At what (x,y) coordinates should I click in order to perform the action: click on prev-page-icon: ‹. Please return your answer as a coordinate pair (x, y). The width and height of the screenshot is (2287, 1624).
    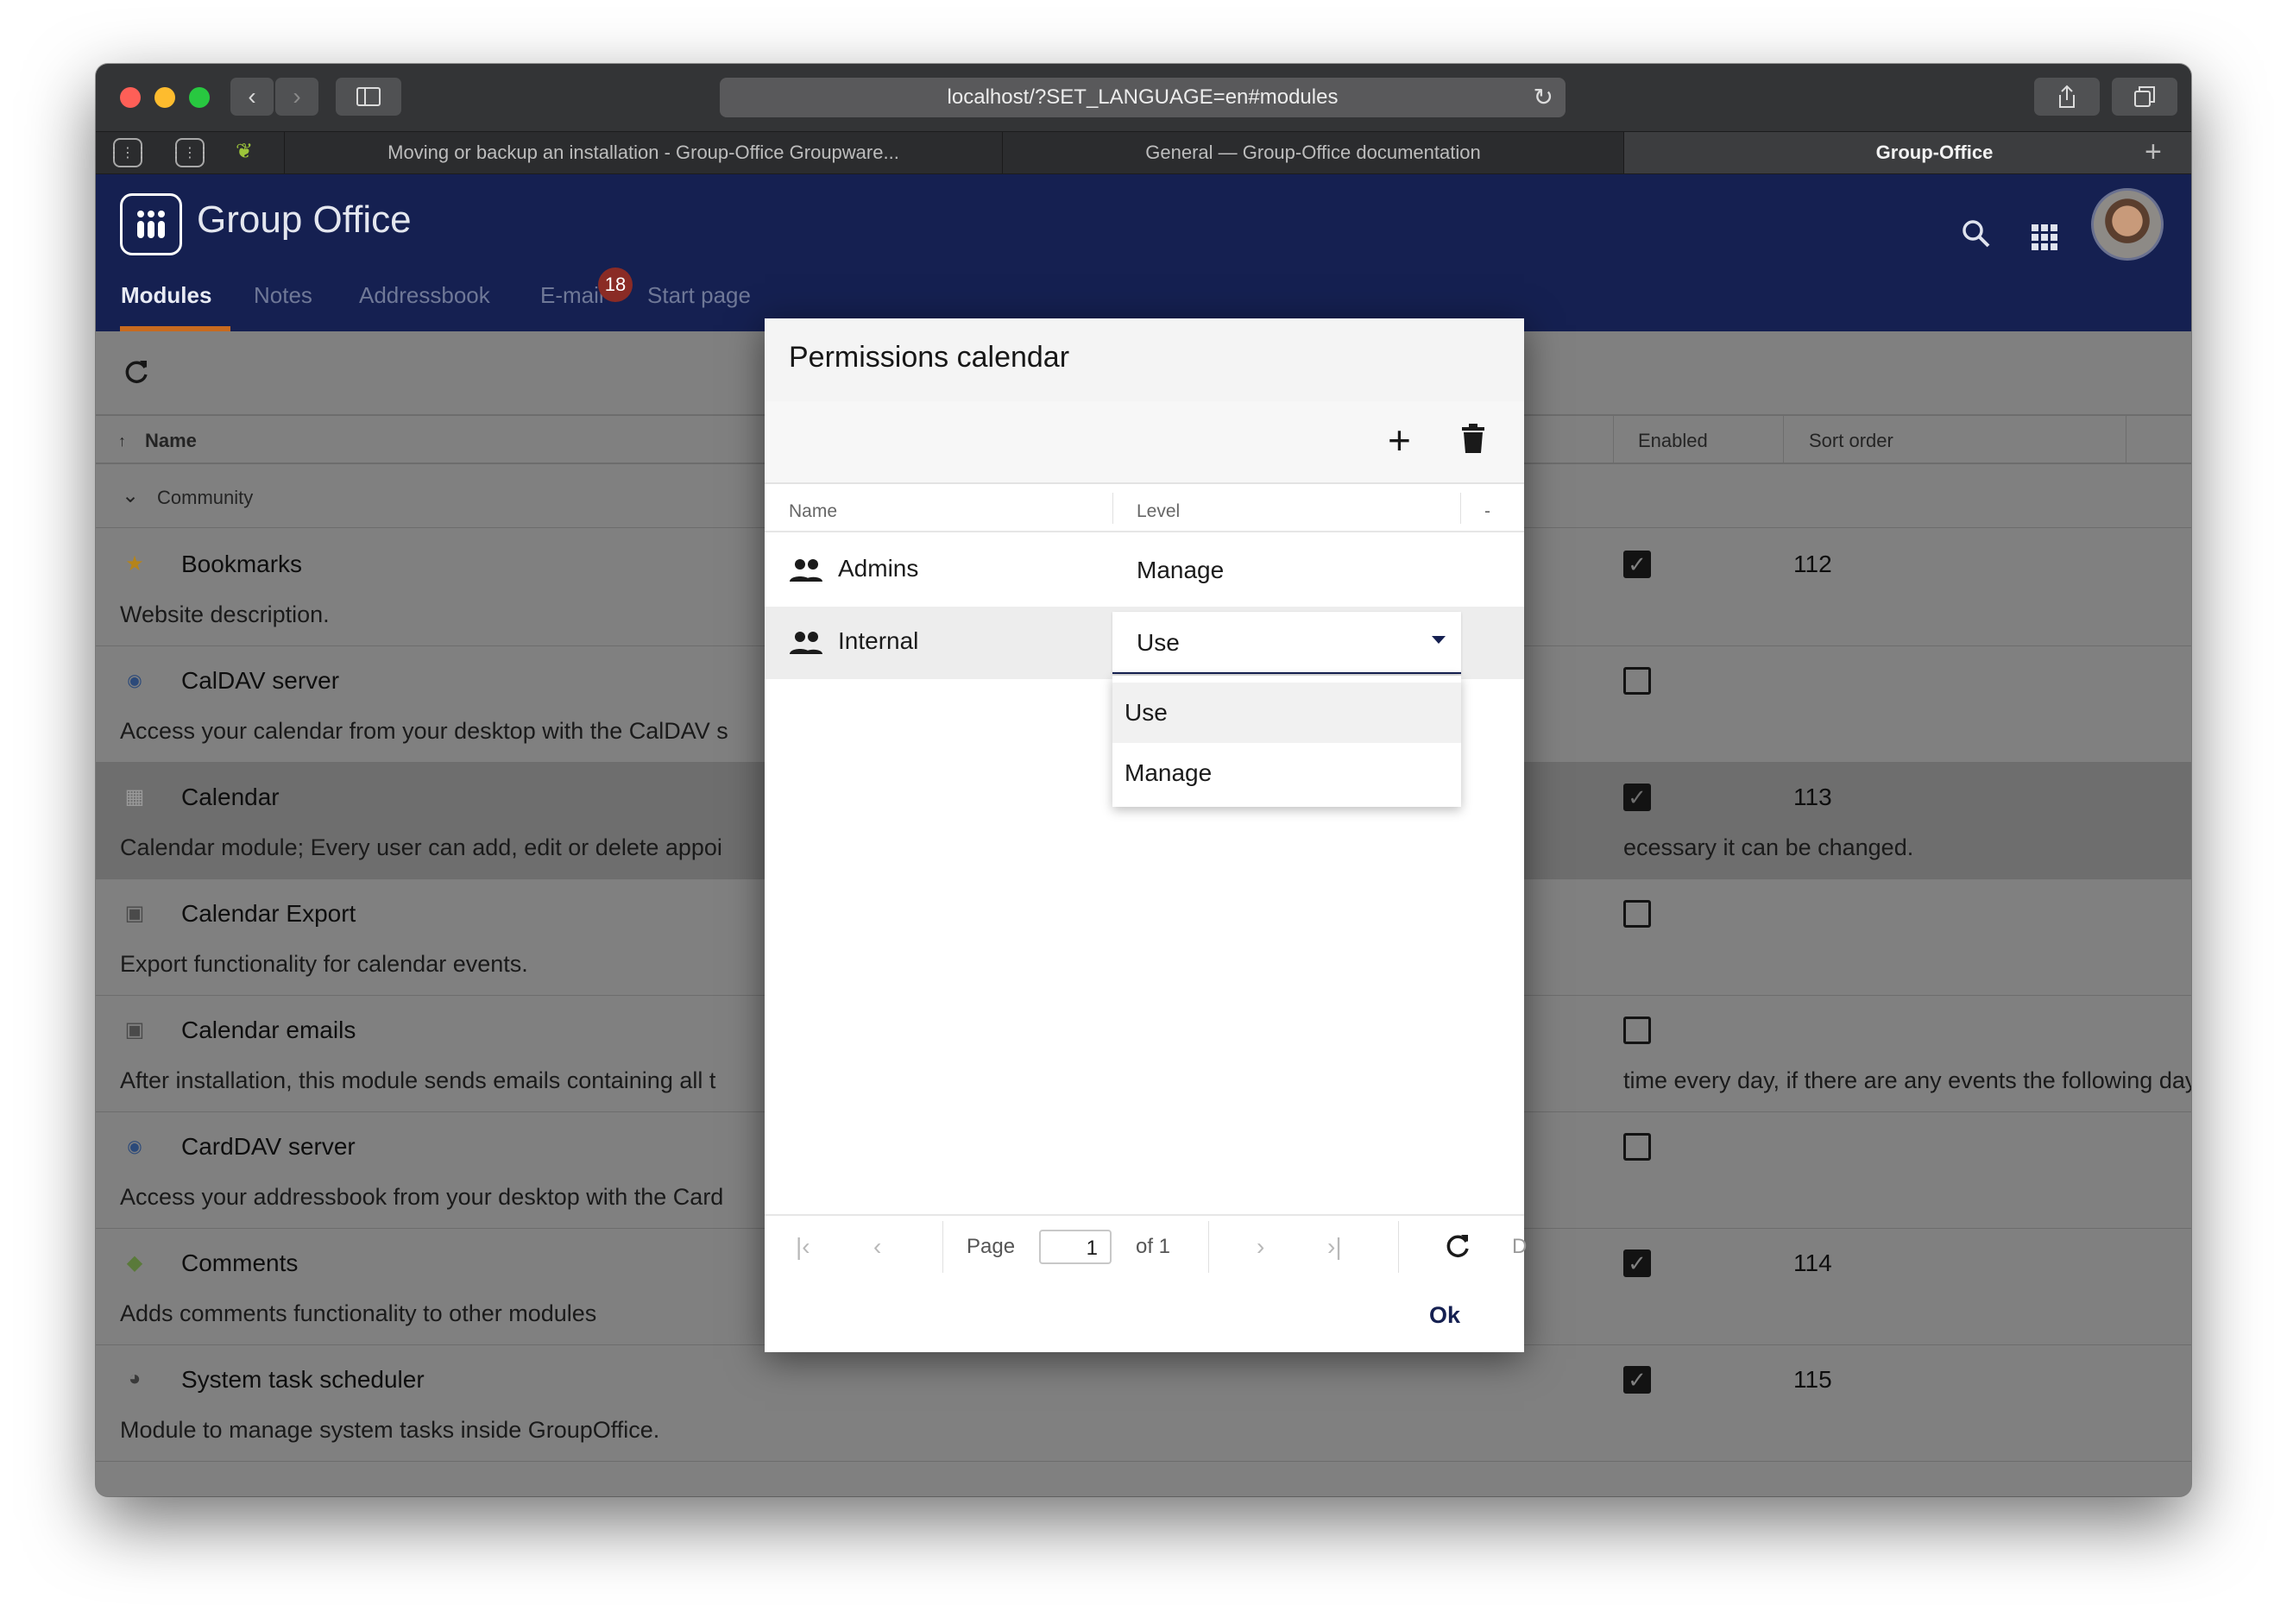
    Looking at the image, I should click on (877, 1247).